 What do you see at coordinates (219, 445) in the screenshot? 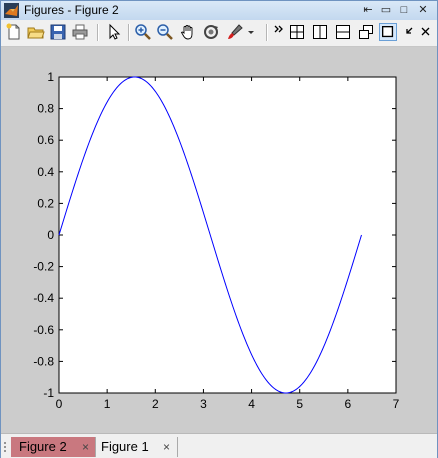
I see `figure-tab-bar: Figure 2 × Figure 1 ×` at bounding box center [219, 445].